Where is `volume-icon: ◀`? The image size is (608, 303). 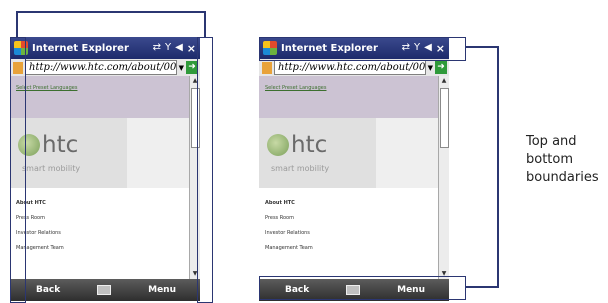 volume-icon: ◀ is located at coordinates (179, 48).